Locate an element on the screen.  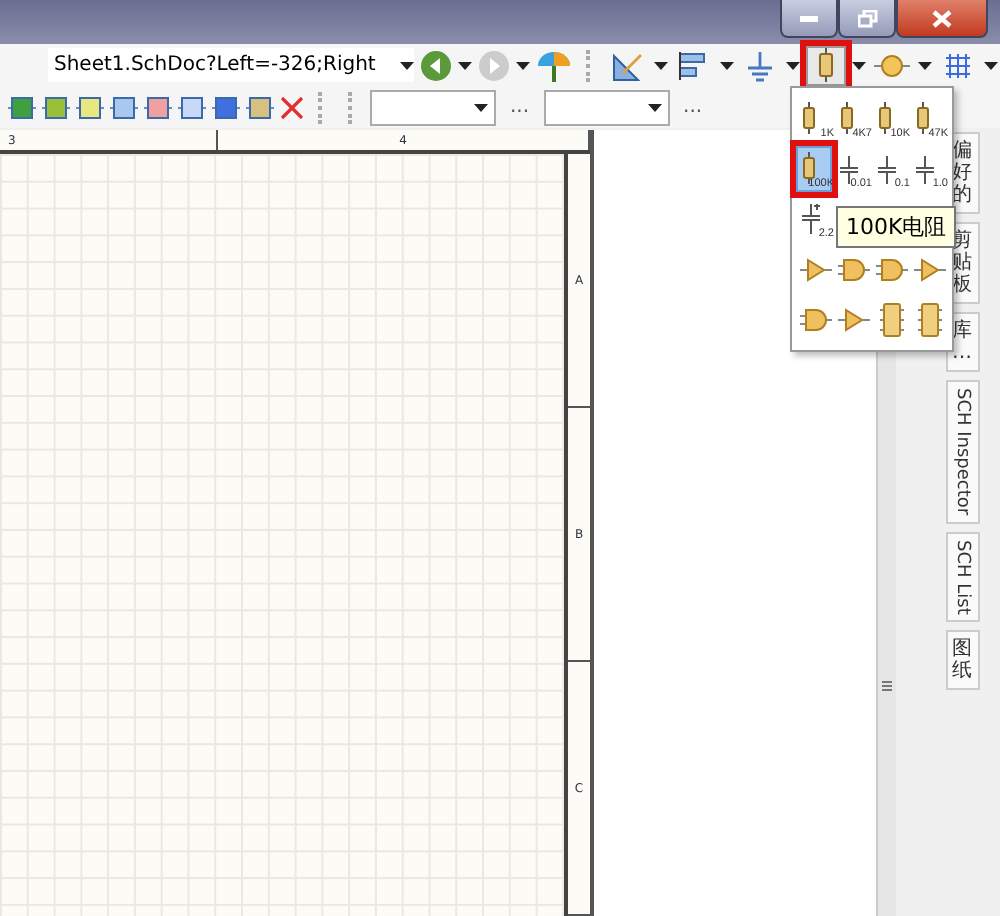
tooltip: 100K电阻 is located at coordinates (896, 227).